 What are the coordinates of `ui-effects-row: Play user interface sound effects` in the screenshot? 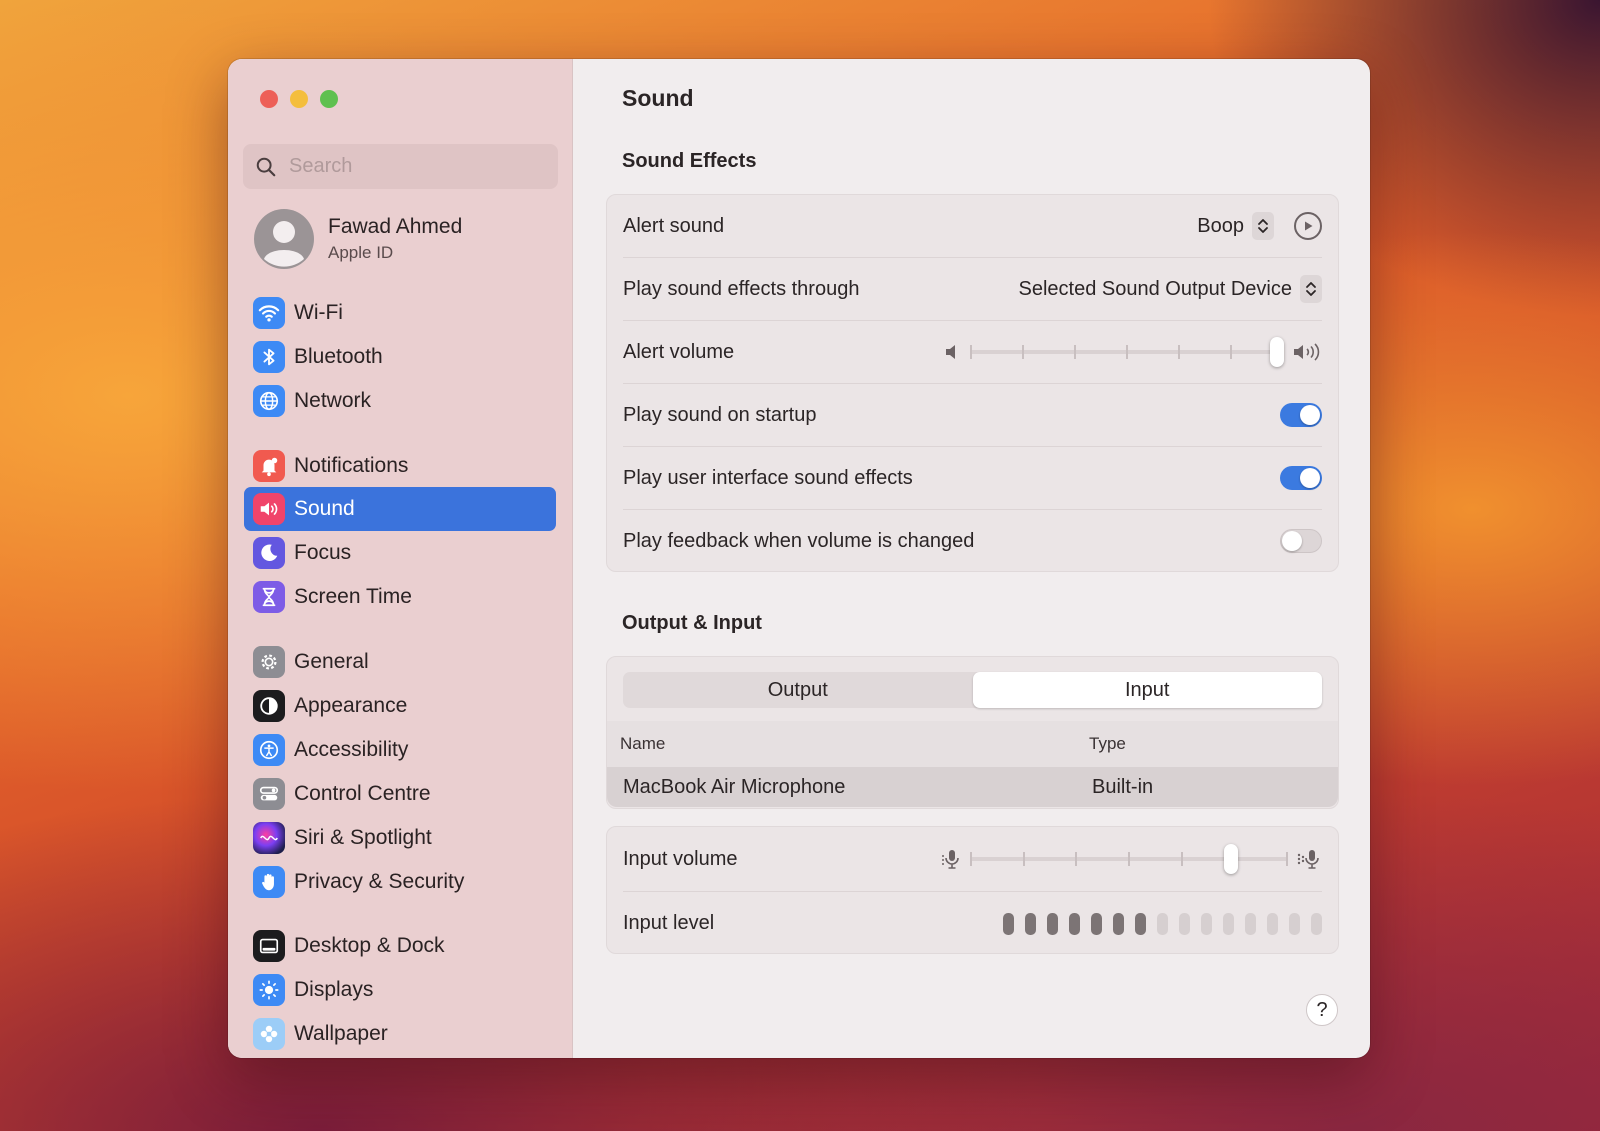 It's located at (972, 478).